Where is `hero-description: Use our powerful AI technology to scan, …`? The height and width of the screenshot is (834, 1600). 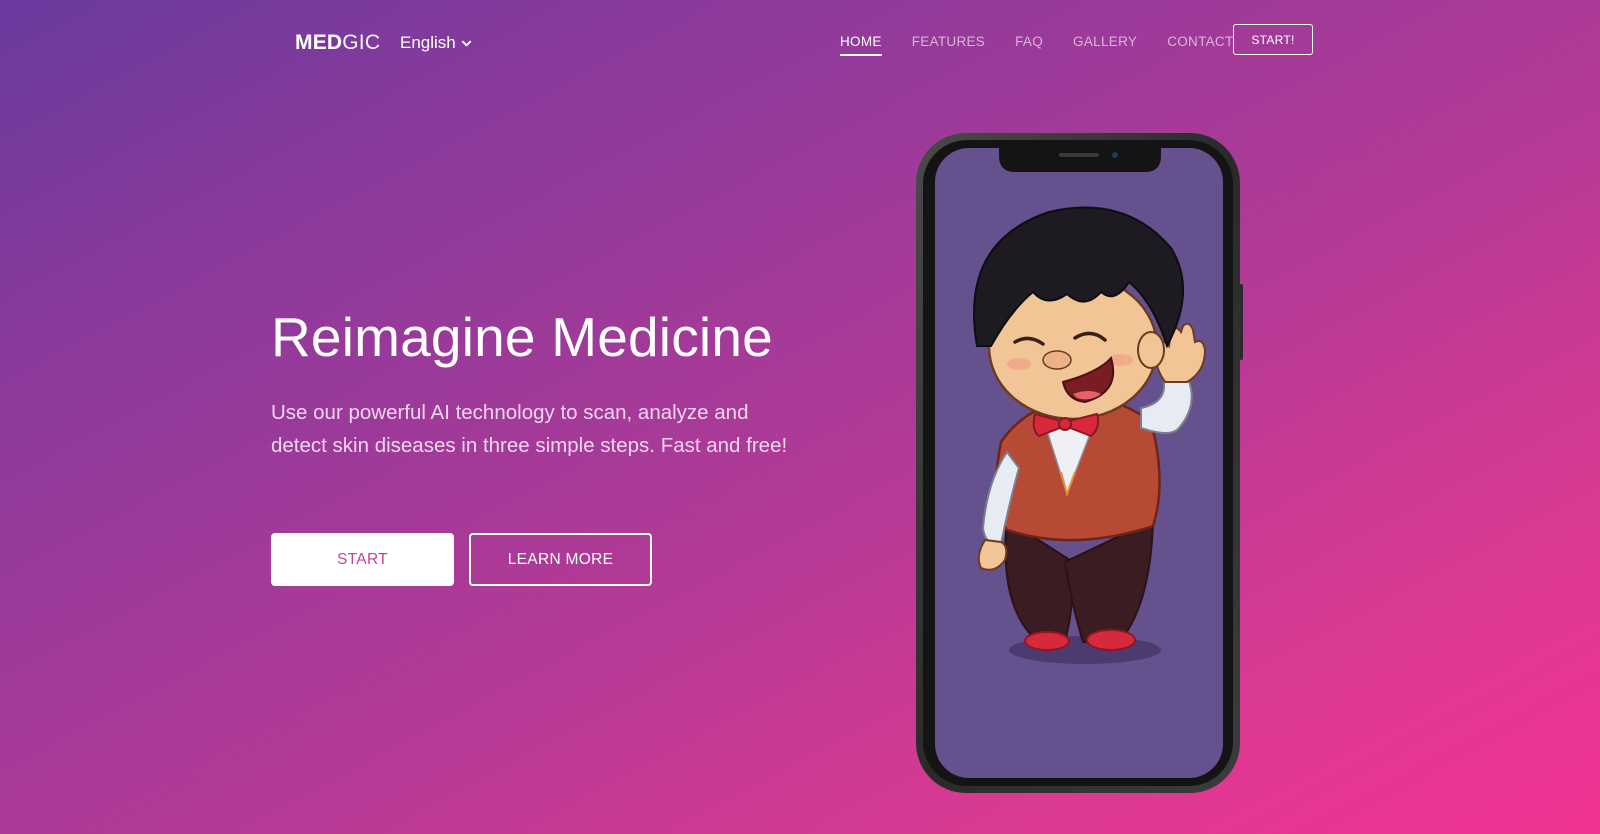
hero-description: Use our powerful AI technology to scan, … is located at coordinates (529, 429).